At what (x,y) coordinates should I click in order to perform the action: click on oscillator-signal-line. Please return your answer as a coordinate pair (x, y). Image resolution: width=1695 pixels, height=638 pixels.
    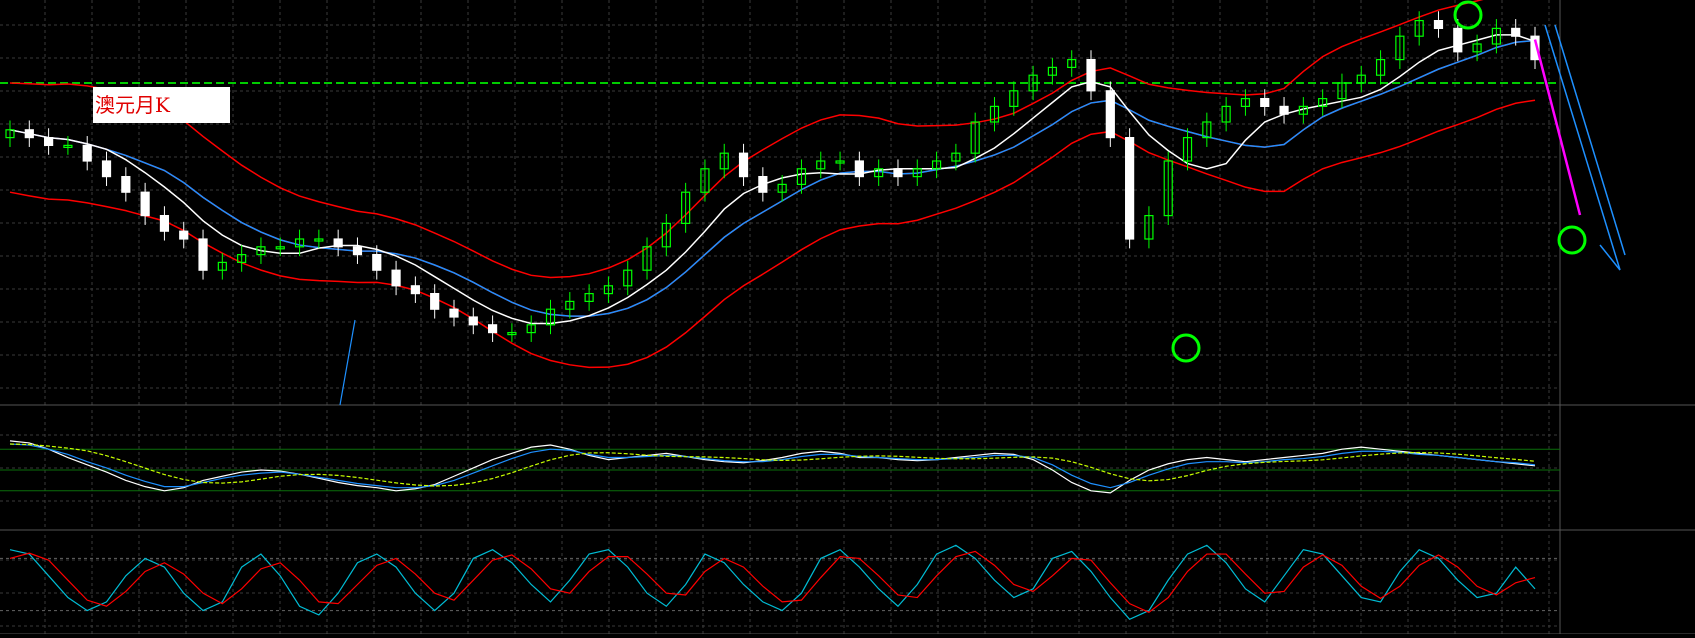
    Looking at the image, I should click on (772, 465).